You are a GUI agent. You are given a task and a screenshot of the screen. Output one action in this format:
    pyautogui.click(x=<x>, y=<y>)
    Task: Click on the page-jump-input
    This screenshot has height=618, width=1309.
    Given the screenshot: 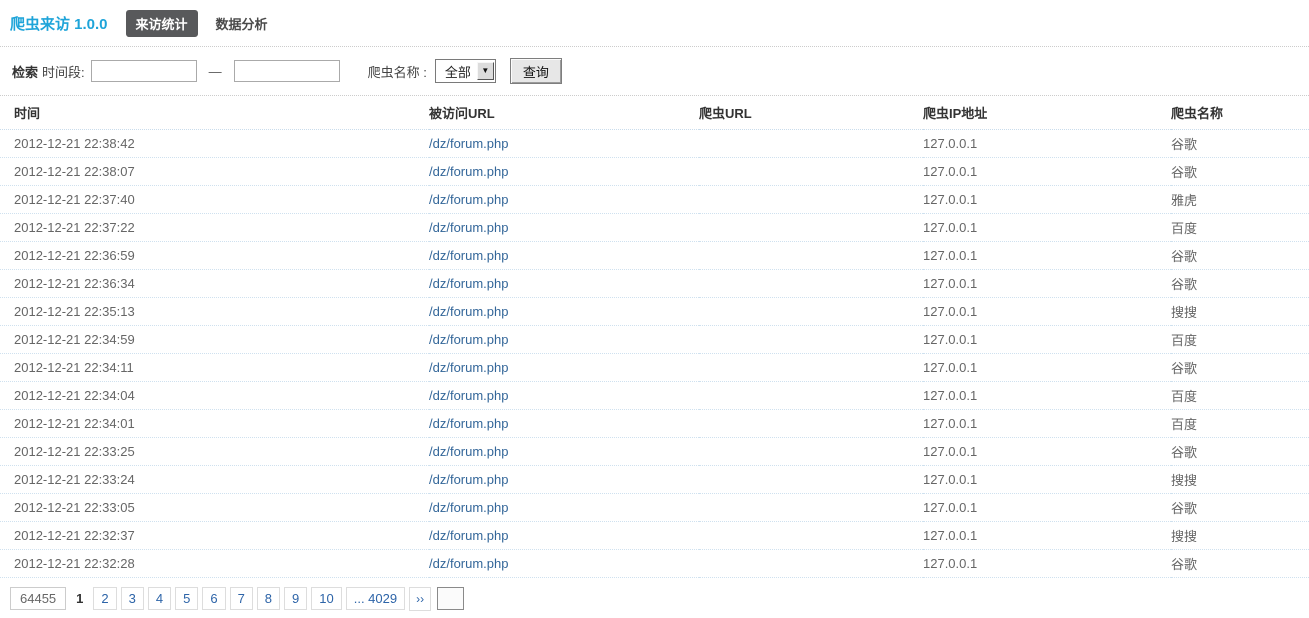 What is the action you would take?
    pyautogui.click(x=451, y=598)
    